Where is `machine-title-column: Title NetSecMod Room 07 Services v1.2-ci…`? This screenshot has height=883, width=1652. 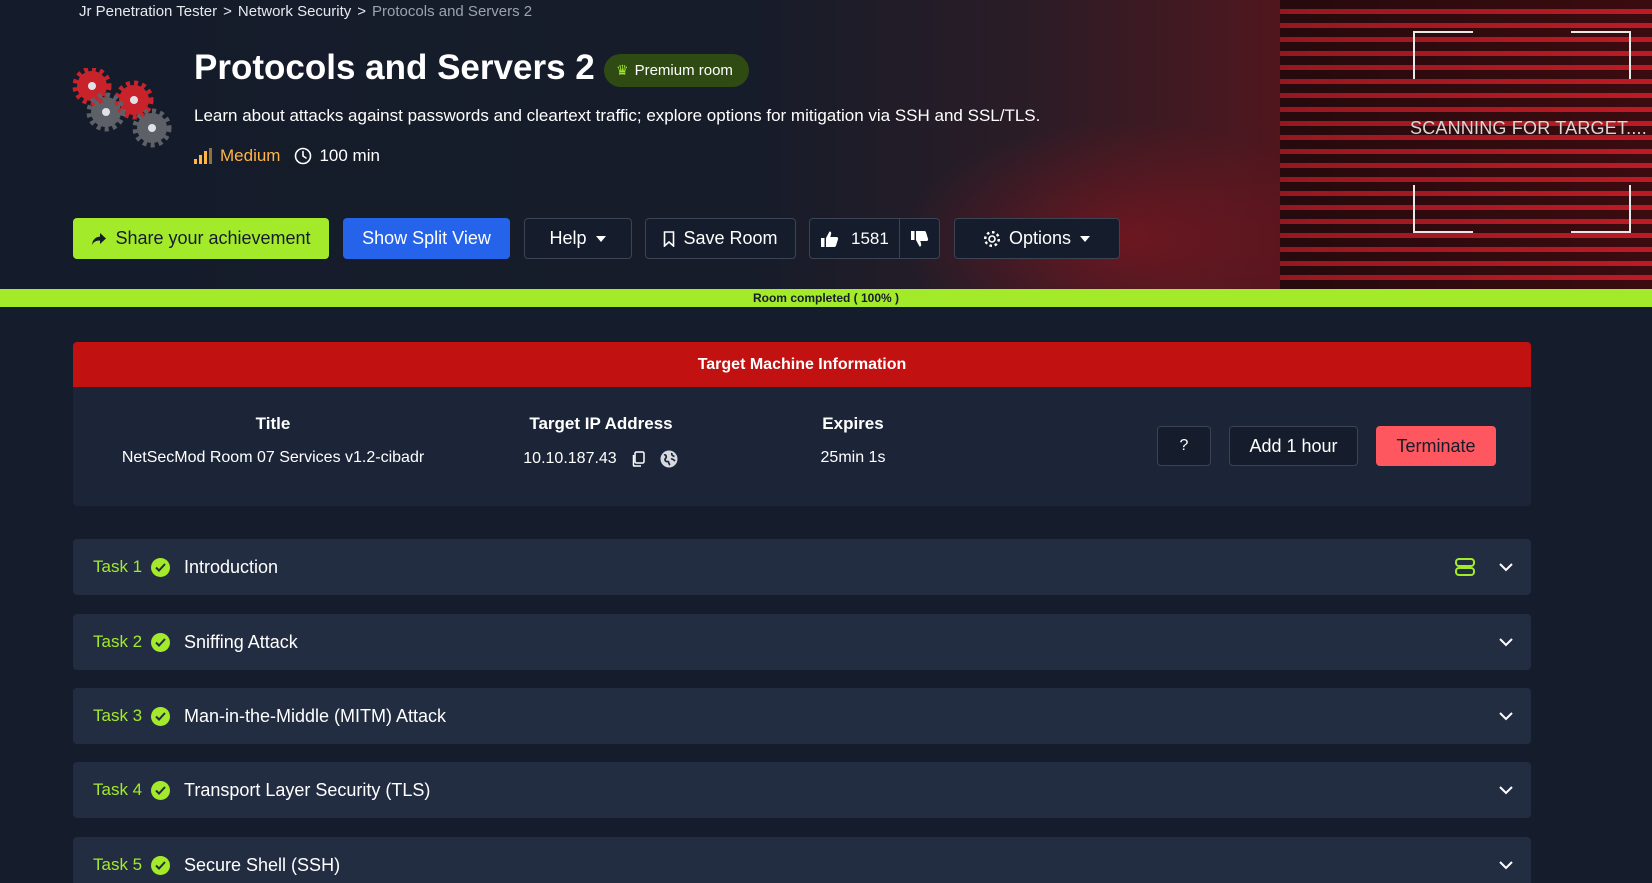
machine-title-column: Title NetSecMod Room 07 Services v1.2-ci… is located at coordinates (273, 440).